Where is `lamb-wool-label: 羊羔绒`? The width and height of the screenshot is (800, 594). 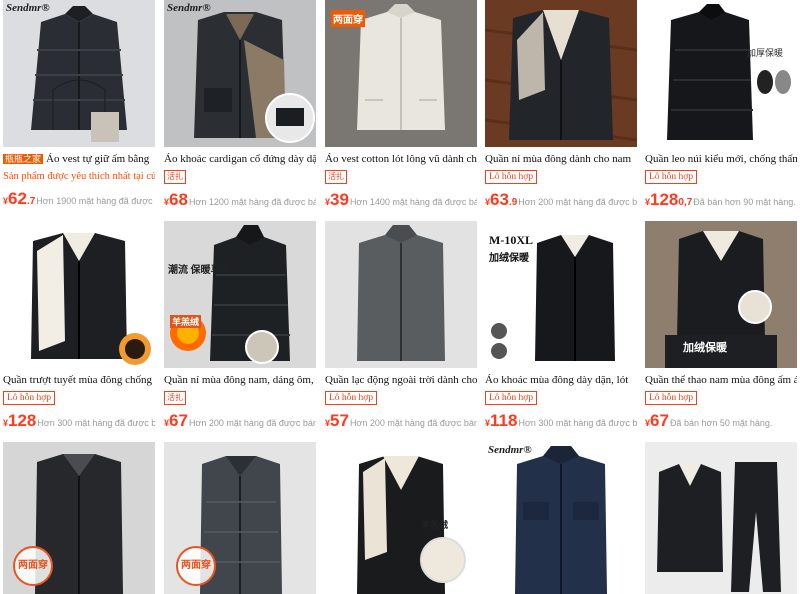
lamb-wool-label: 羊羔绒 is located at coordinates (435, 525).